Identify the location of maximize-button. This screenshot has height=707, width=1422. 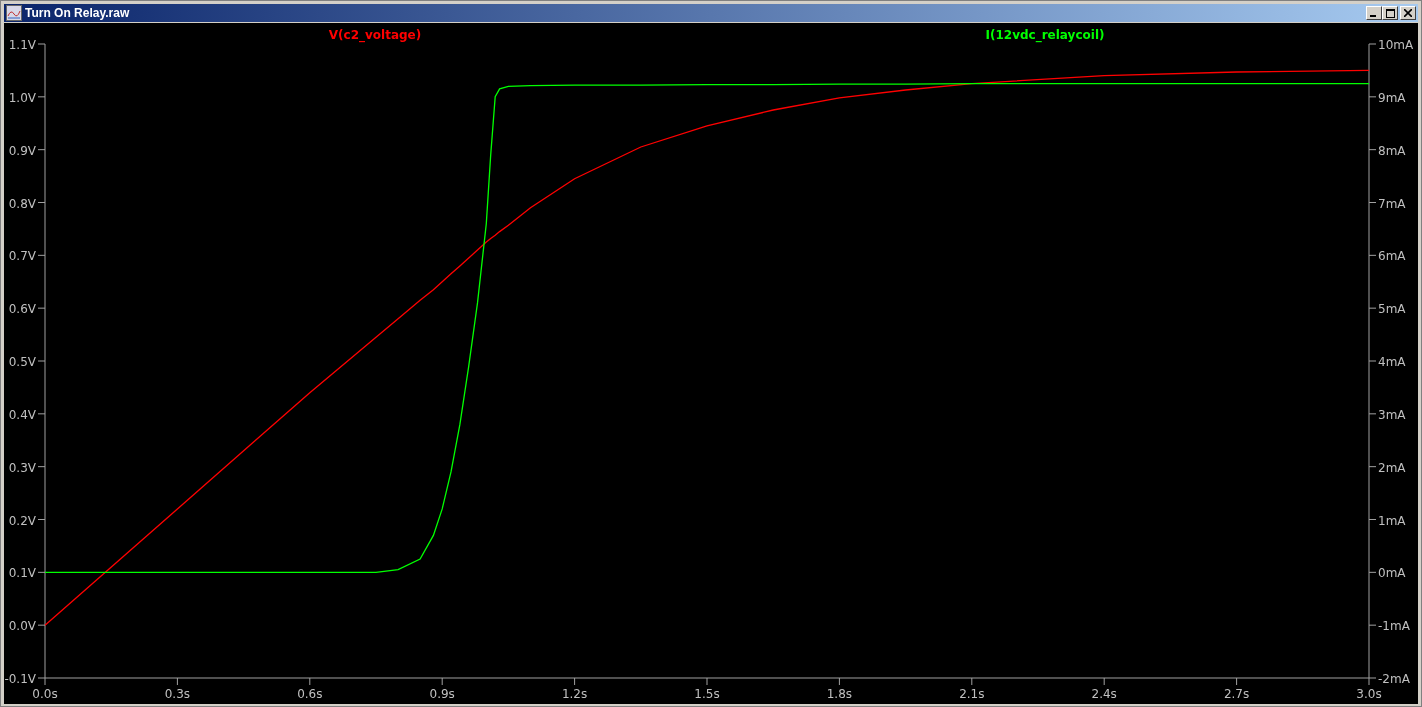
(1390, 13).